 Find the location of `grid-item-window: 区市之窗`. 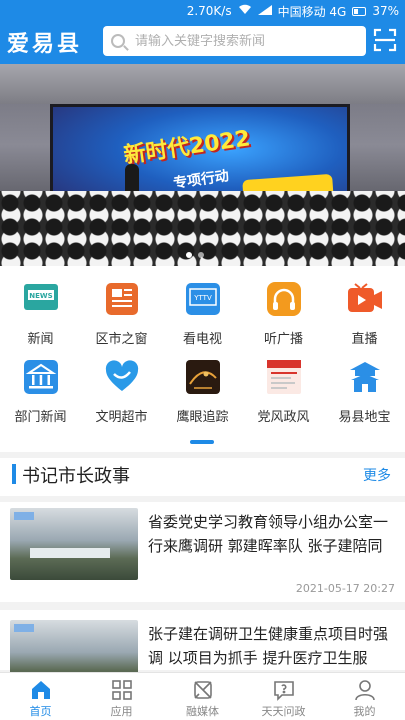

grid-item-window: 区市之窗 is located at coordinates (121, 315).